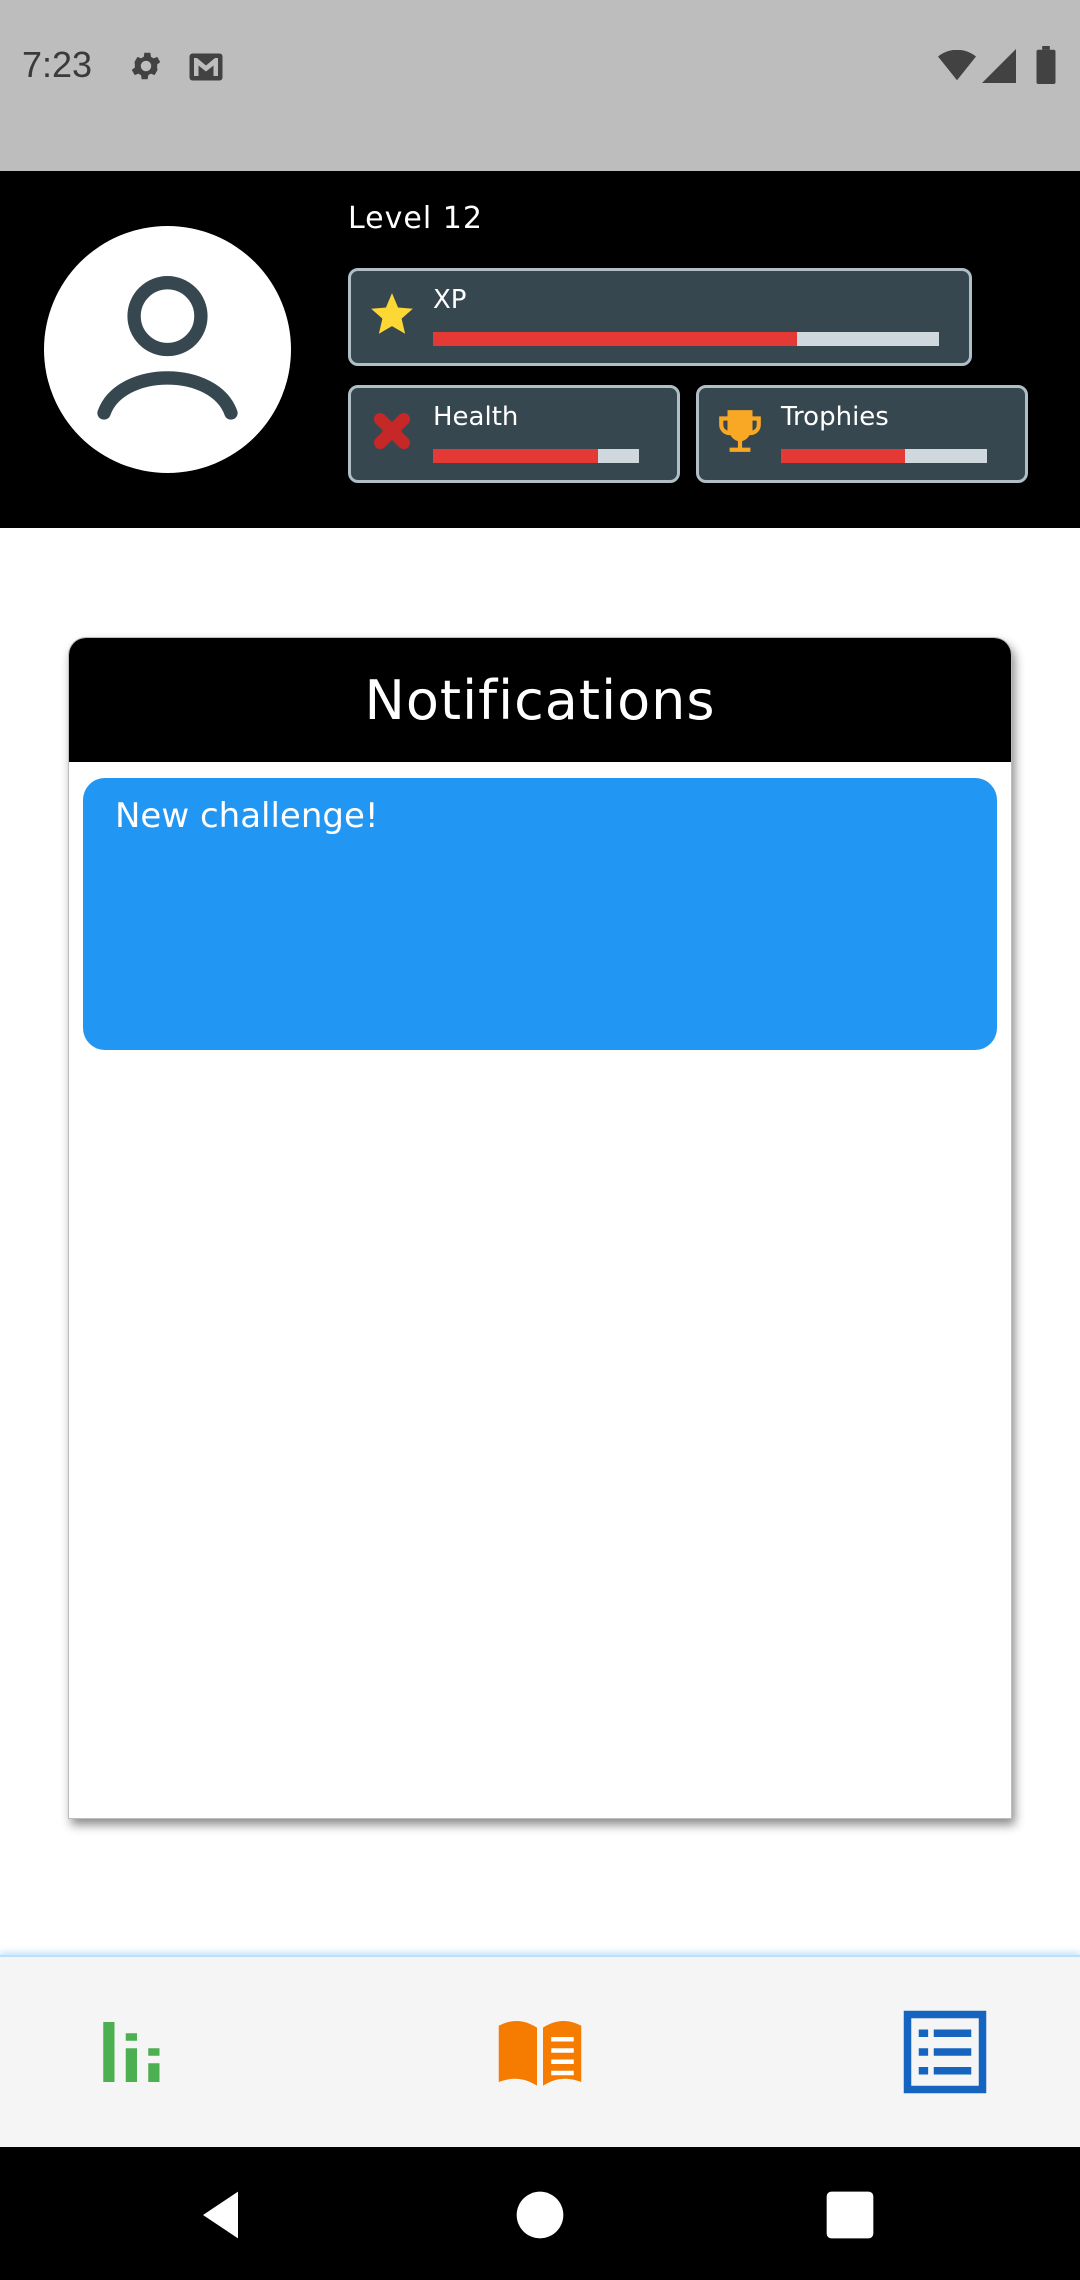 The width and height of the screenshot is (1080, 2280). Describe the element at coordinates (514, 434) in the screenshot. I see `health-card: Health` at that location.